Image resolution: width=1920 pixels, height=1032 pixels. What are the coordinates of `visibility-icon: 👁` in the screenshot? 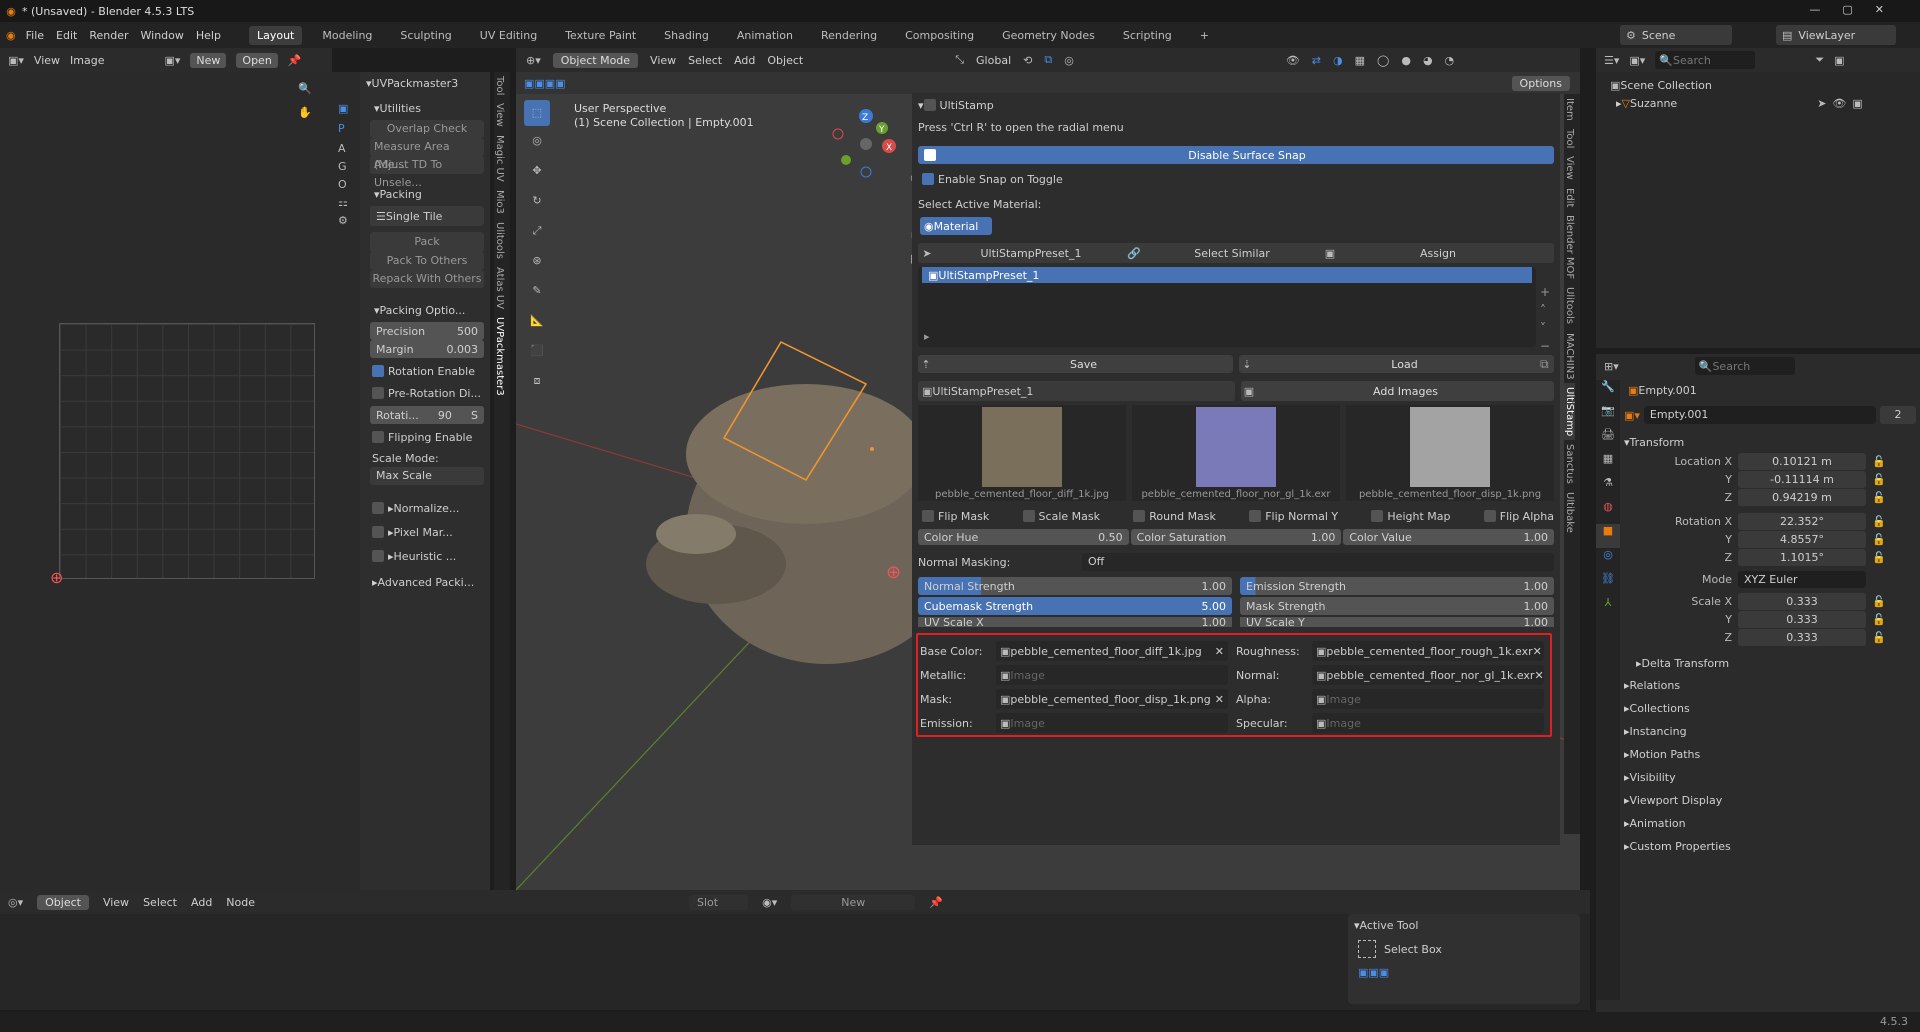 It's located at (1293, 60).